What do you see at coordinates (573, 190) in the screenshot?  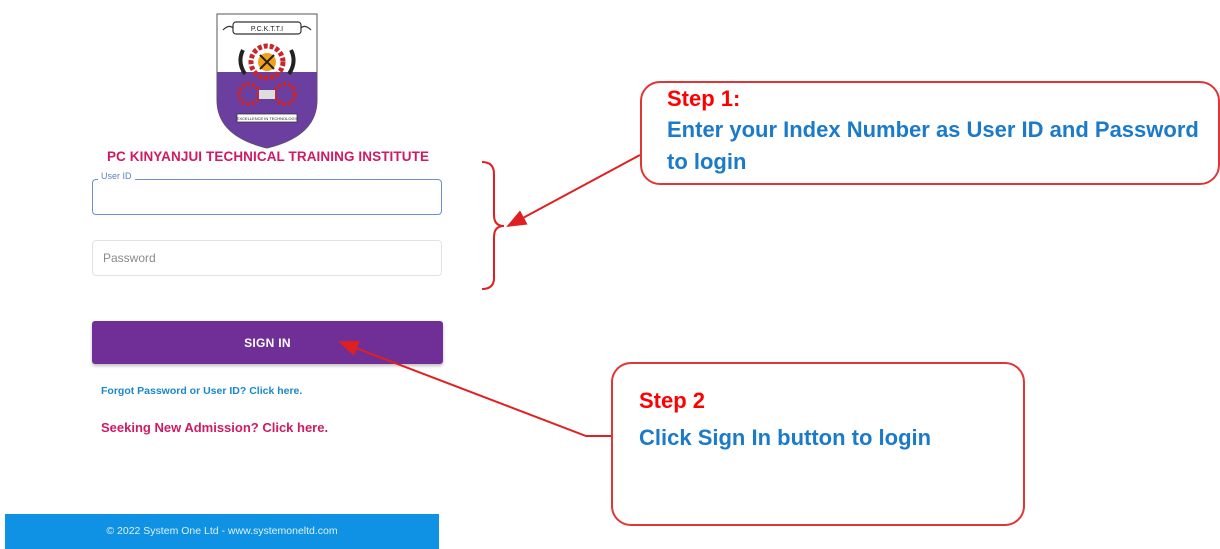 I see `step1-arrow` at bounding box center [573, 190].